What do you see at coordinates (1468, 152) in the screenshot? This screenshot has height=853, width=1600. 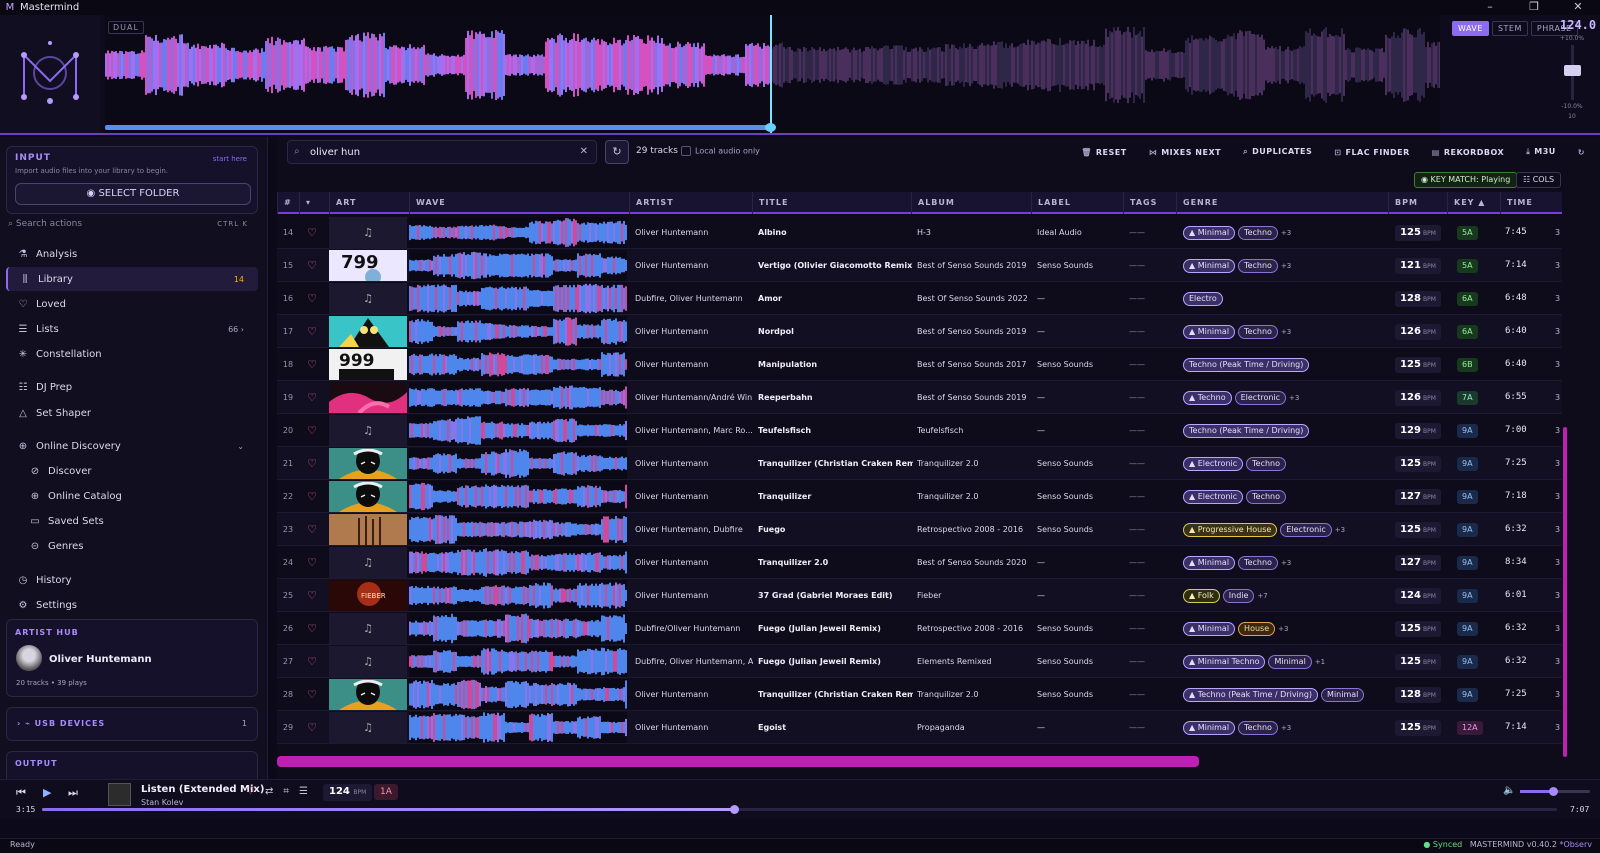 I see `rekordbox-button: ▤ REKORDBOX` at bounding box center [1468, 152].